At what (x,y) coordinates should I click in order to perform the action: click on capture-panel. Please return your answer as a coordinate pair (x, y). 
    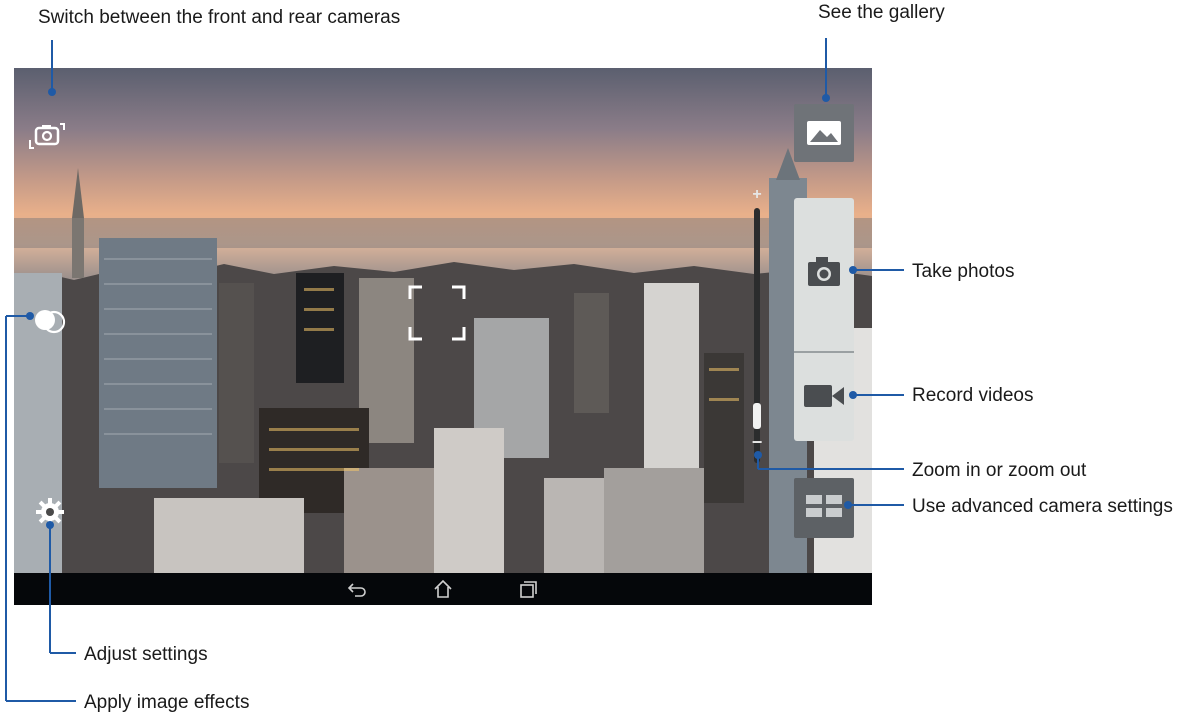
    Looking at the image, I should click on (824, 319).